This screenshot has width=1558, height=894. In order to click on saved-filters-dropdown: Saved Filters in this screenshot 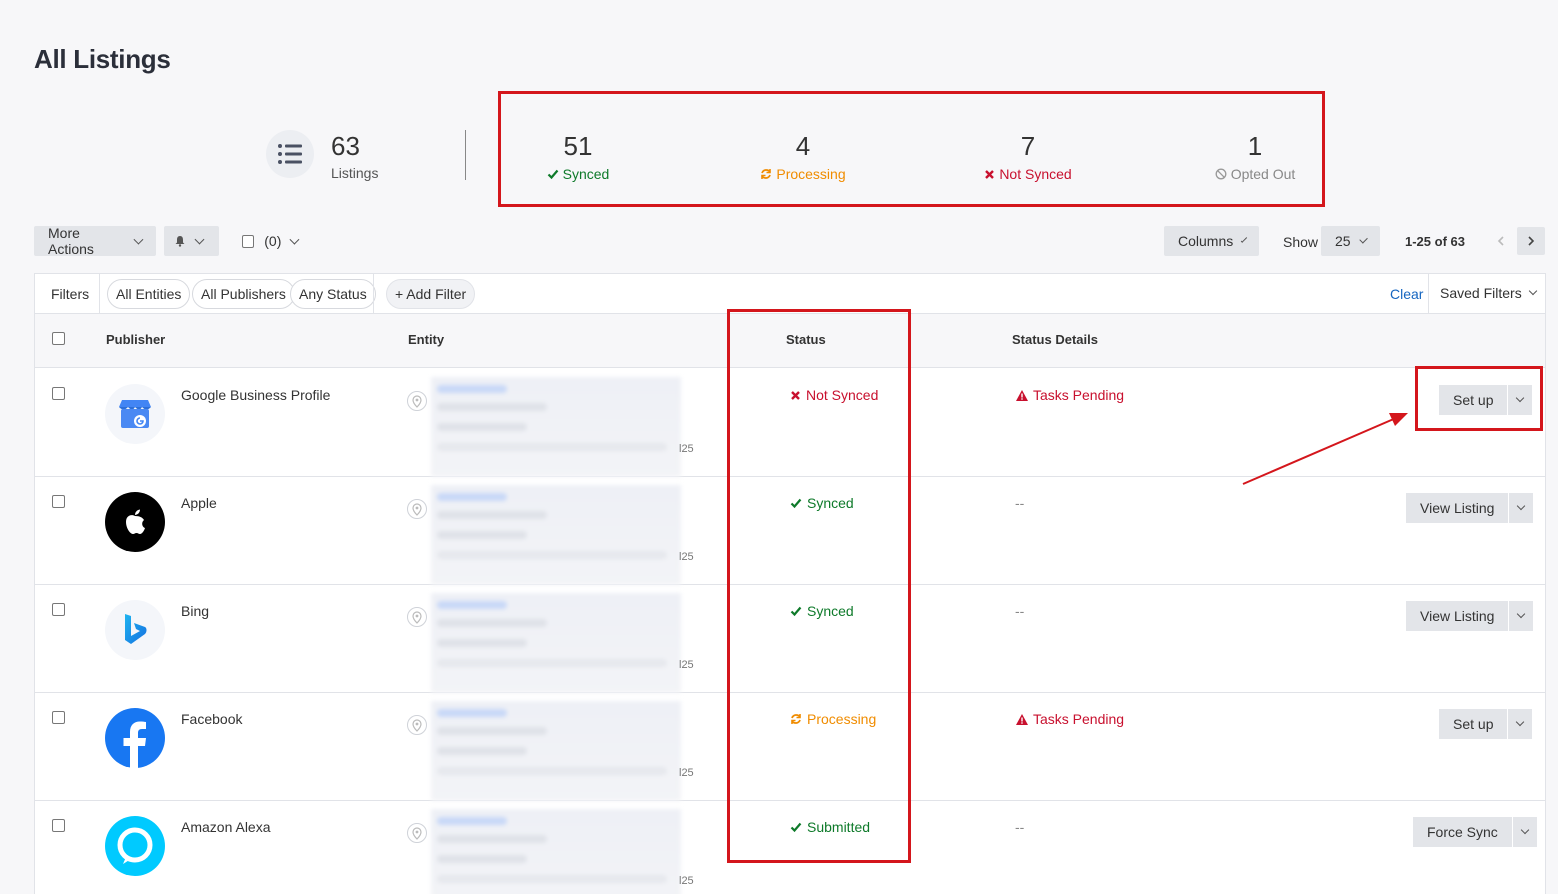, I will do `click(1488, 293)`.